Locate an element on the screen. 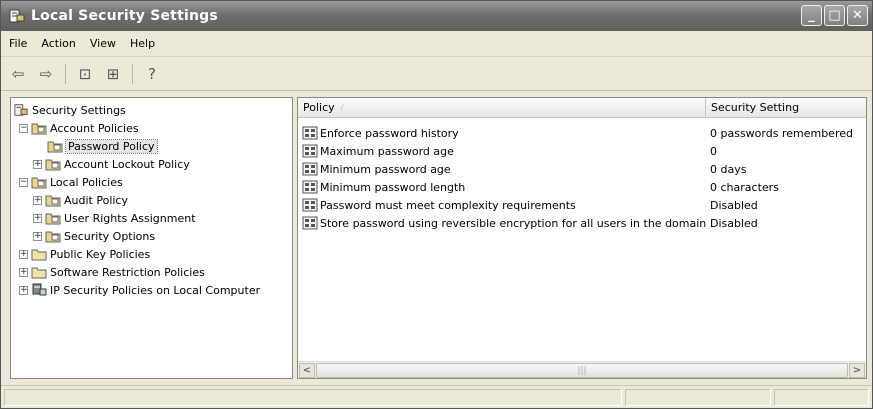  tree-node-label: Password Policy is located at coordinates (111, 146).